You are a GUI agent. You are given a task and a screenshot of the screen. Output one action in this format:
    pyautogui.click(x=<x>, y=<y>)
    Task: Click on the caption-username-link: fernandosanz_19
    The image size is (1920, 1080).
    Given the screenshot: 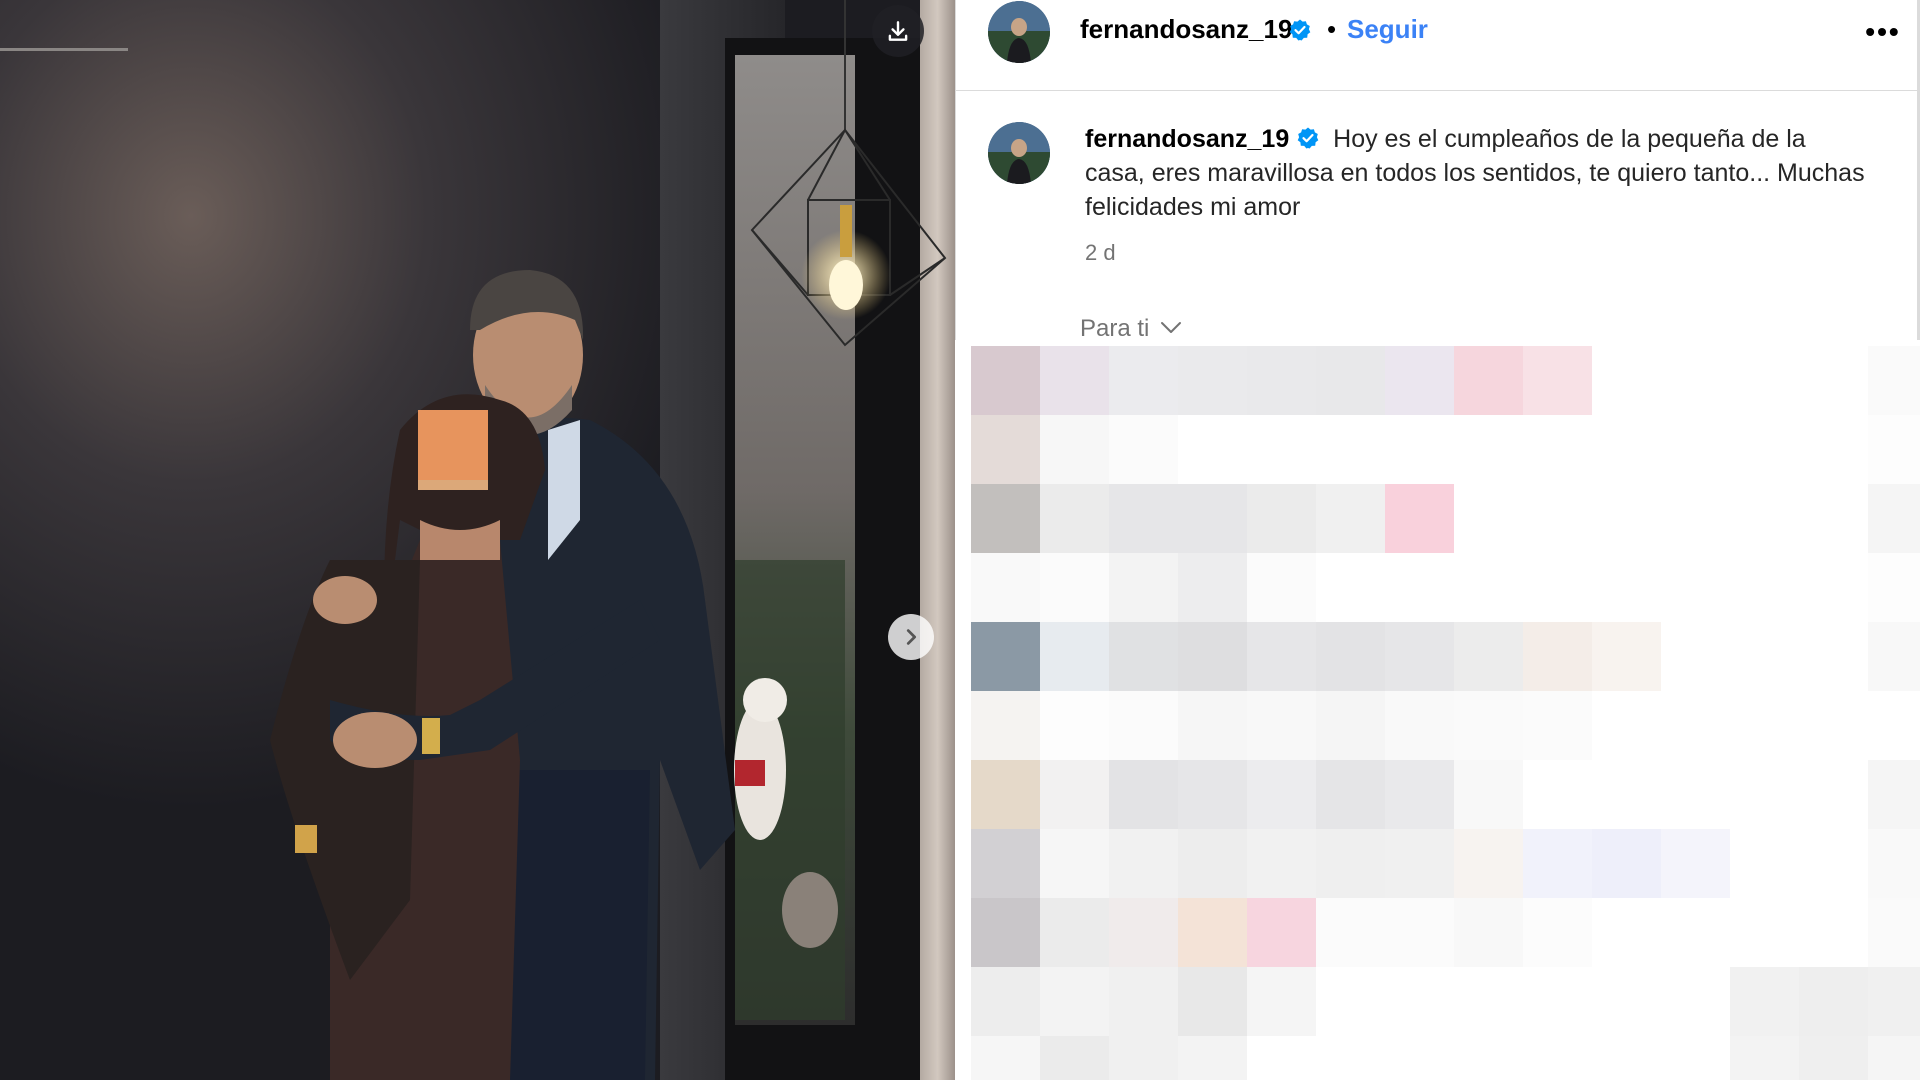 What is the action you would take?
    pyautogui.click(x=1187, y=139)
    